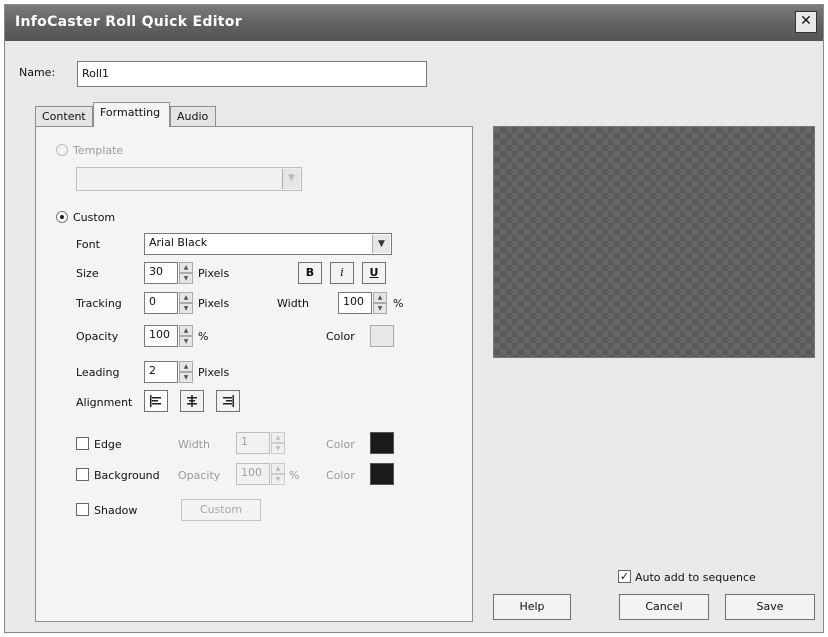  I want to click on help-button: Help, so click(532, 607).